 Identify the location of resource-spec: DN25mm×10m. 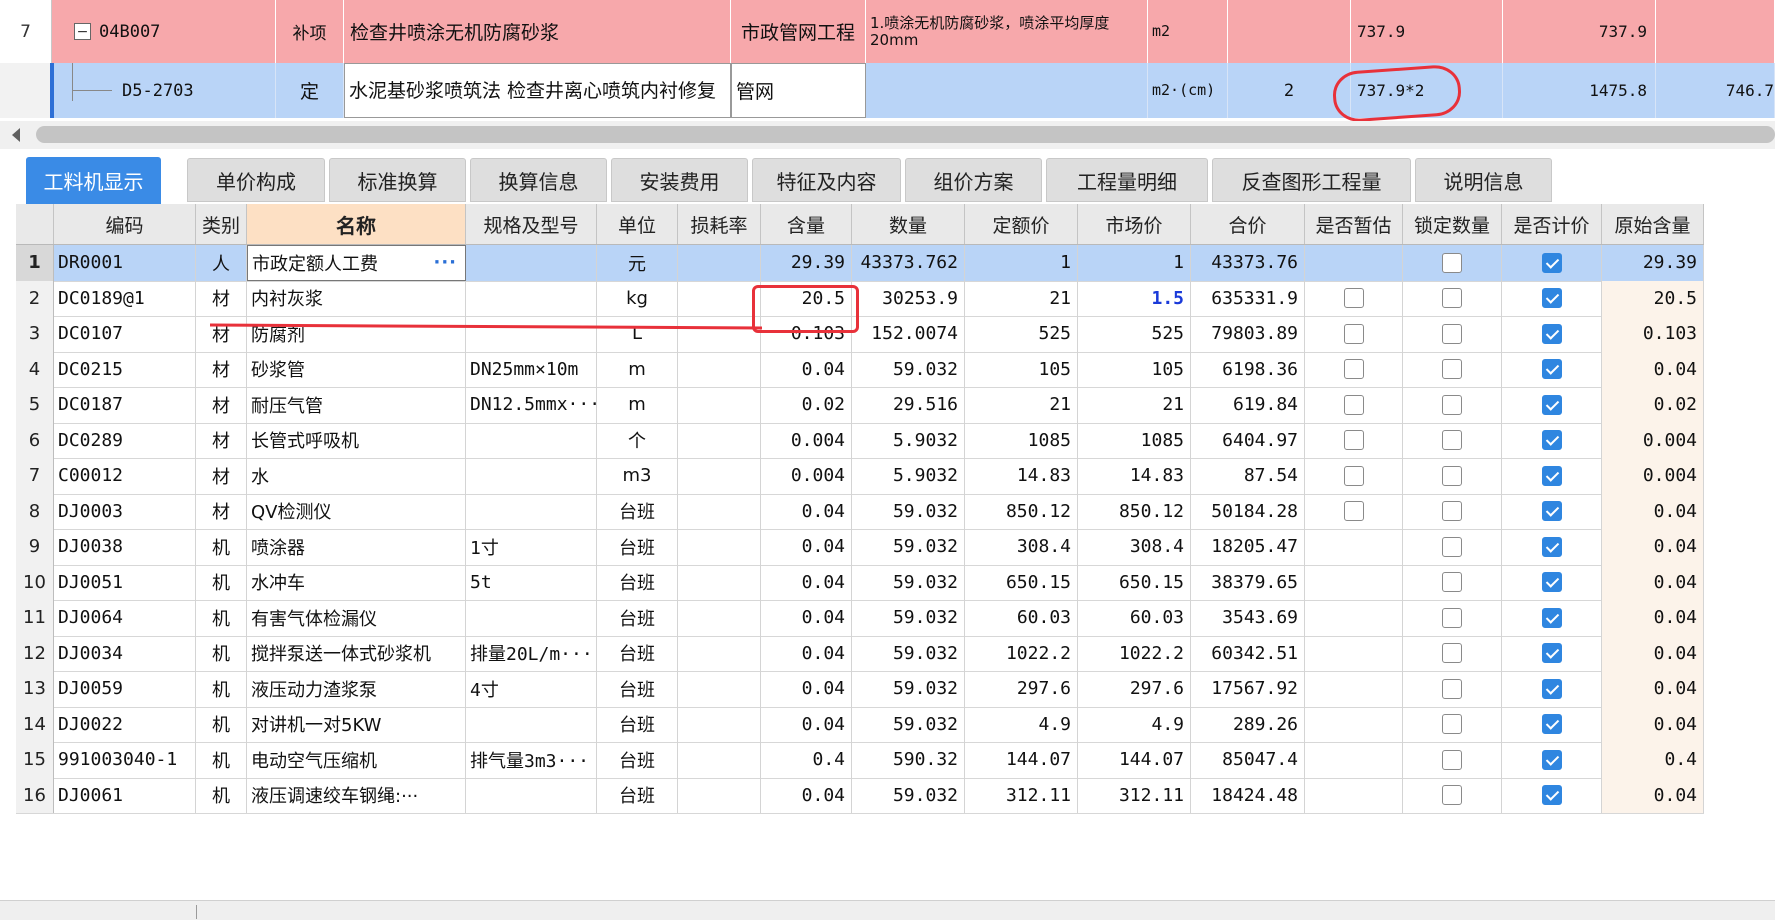
(531, 369).